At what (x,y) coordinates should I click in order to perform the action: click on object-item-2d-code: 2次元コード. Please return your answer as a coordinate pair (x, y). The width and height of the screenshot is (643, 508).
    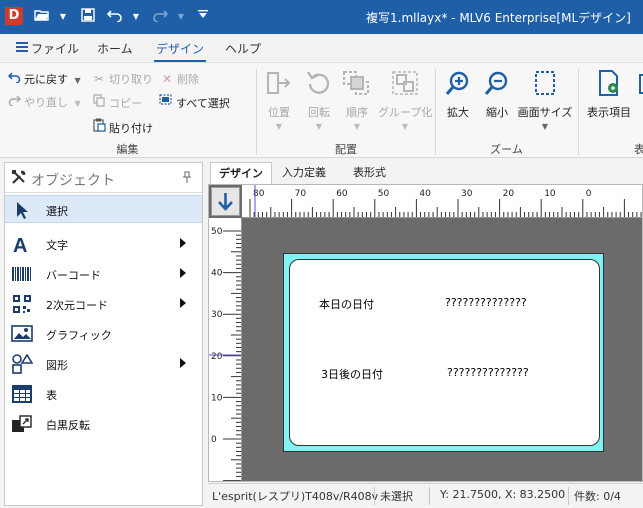
    Looking at the image, I should click on (103, 304).